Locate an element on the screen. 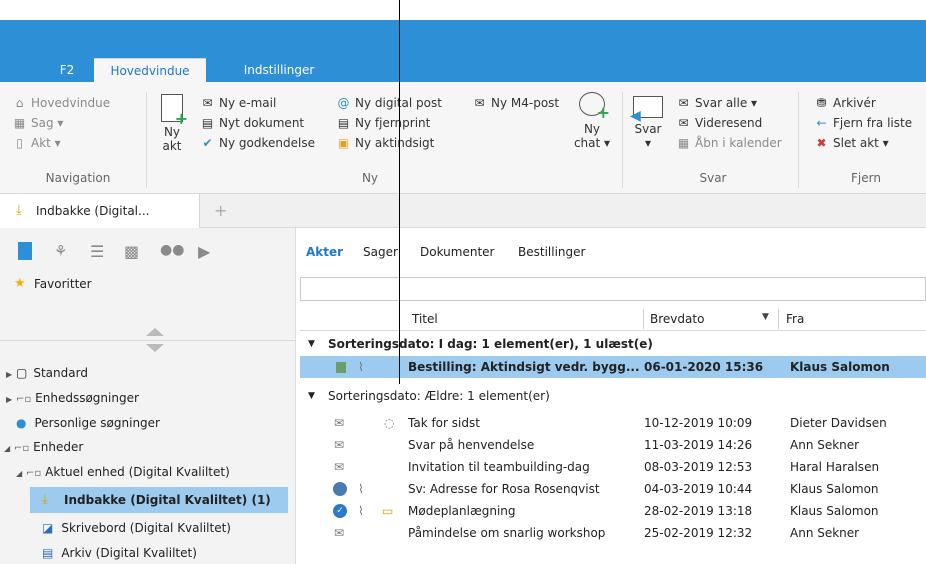 The height and width of the screenshot is (564, 926). tab-f2: F2 is located at coordinates (67, 70).